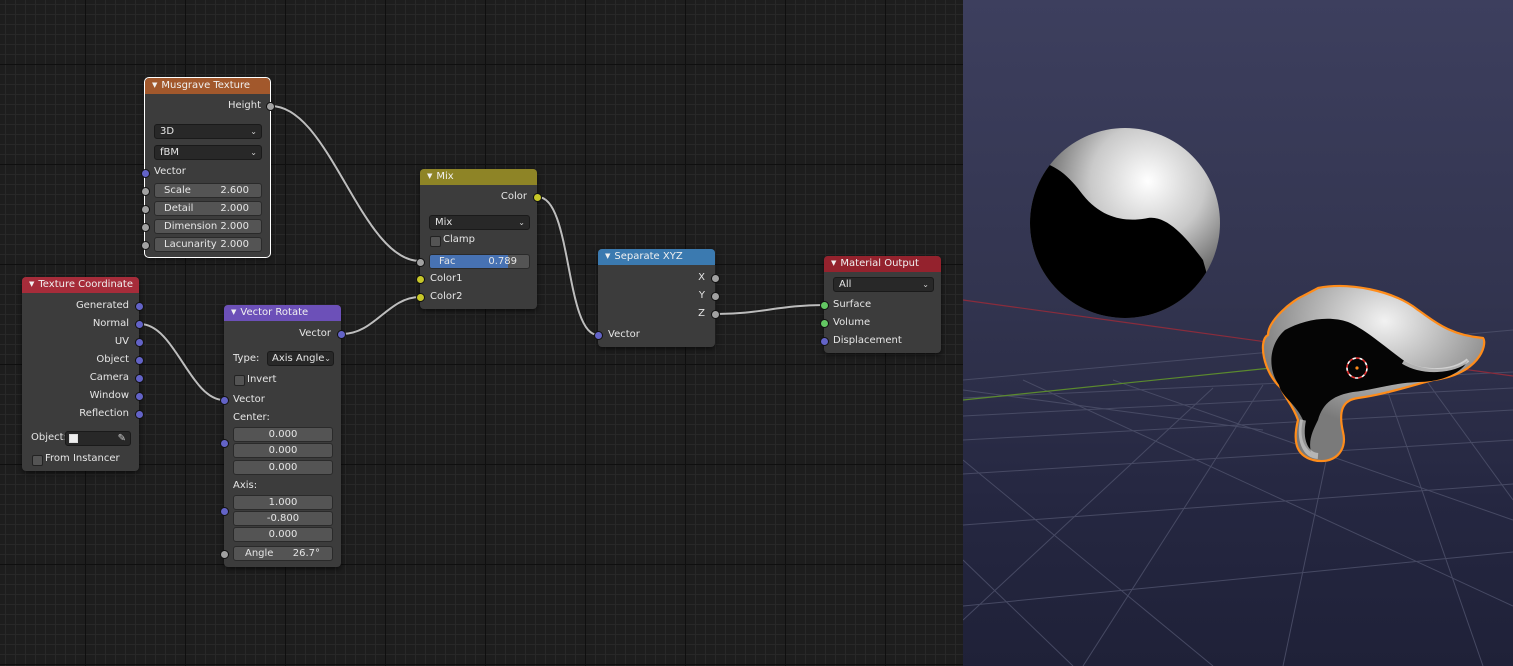 Image resolution: width=1513 pixels, height=666 pixels. I want to click on output-label-height: Height, so click(244, 105).